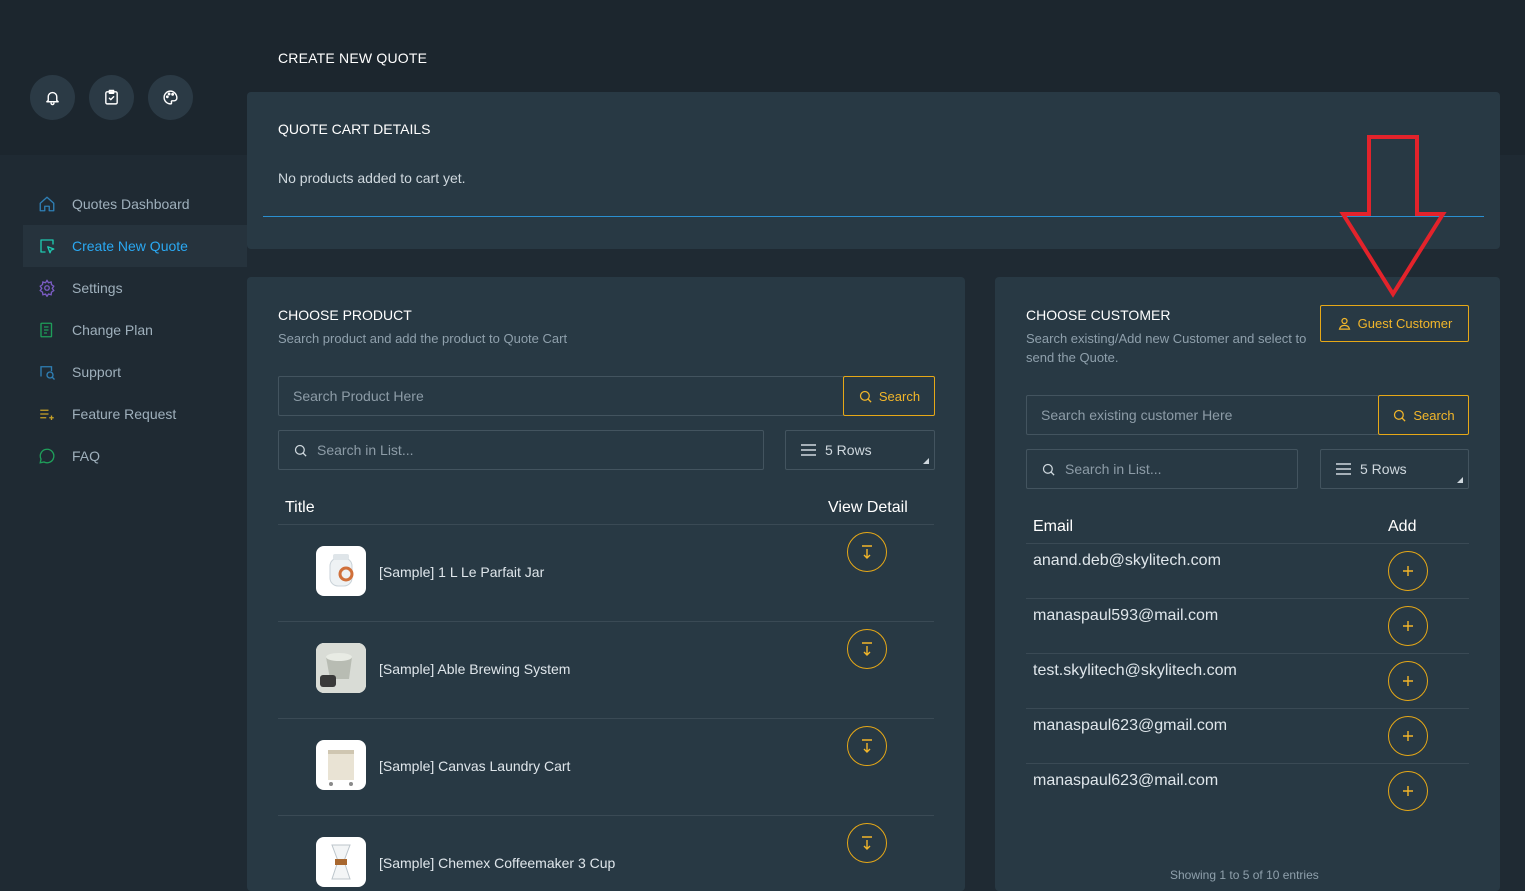 The height and width of the screenshot is (891, 1525). I want to click on annotation-arrow-icon, so click(1393, 216).